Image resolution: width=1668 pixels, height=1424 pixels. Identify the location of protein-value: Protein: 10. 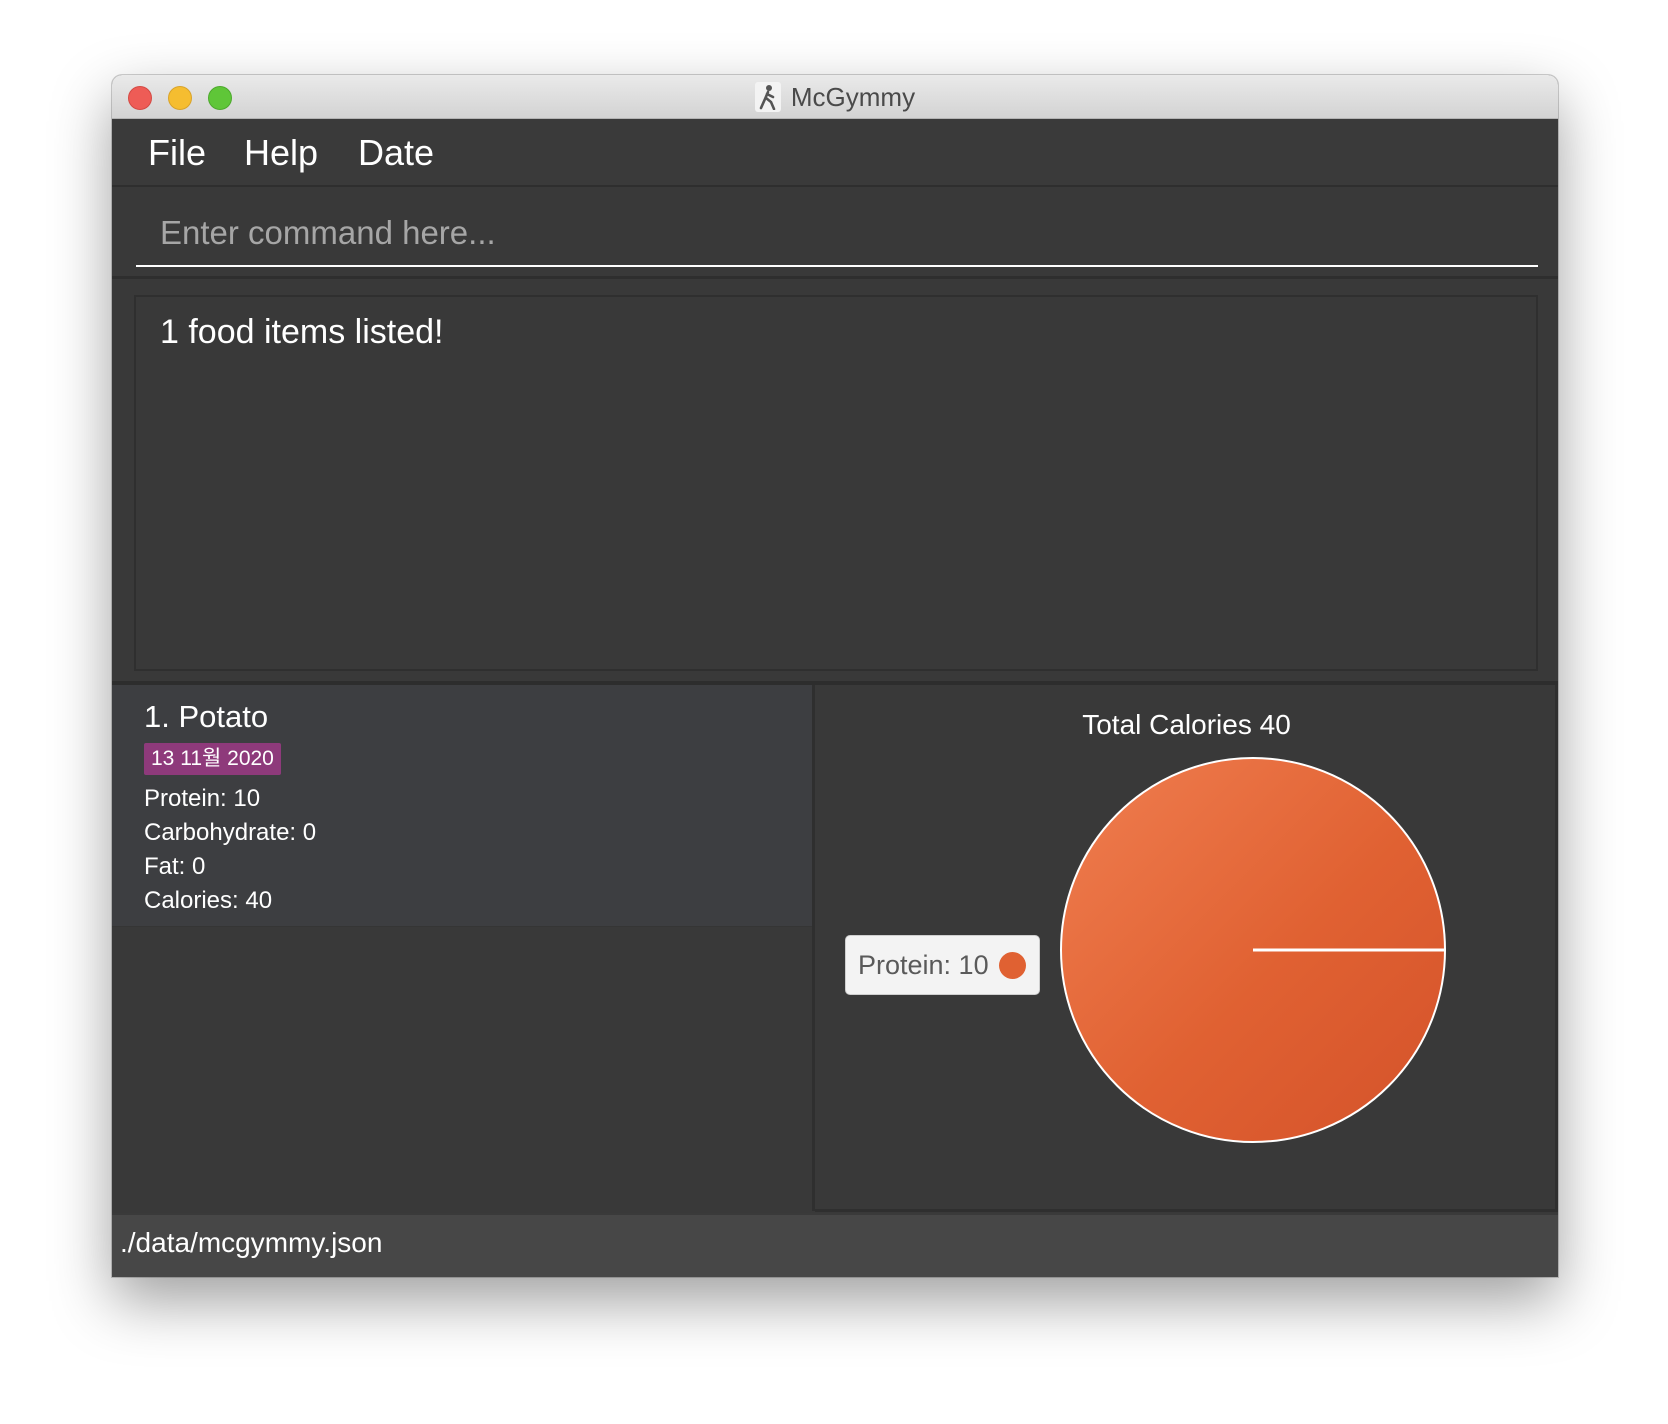
(202, 798).